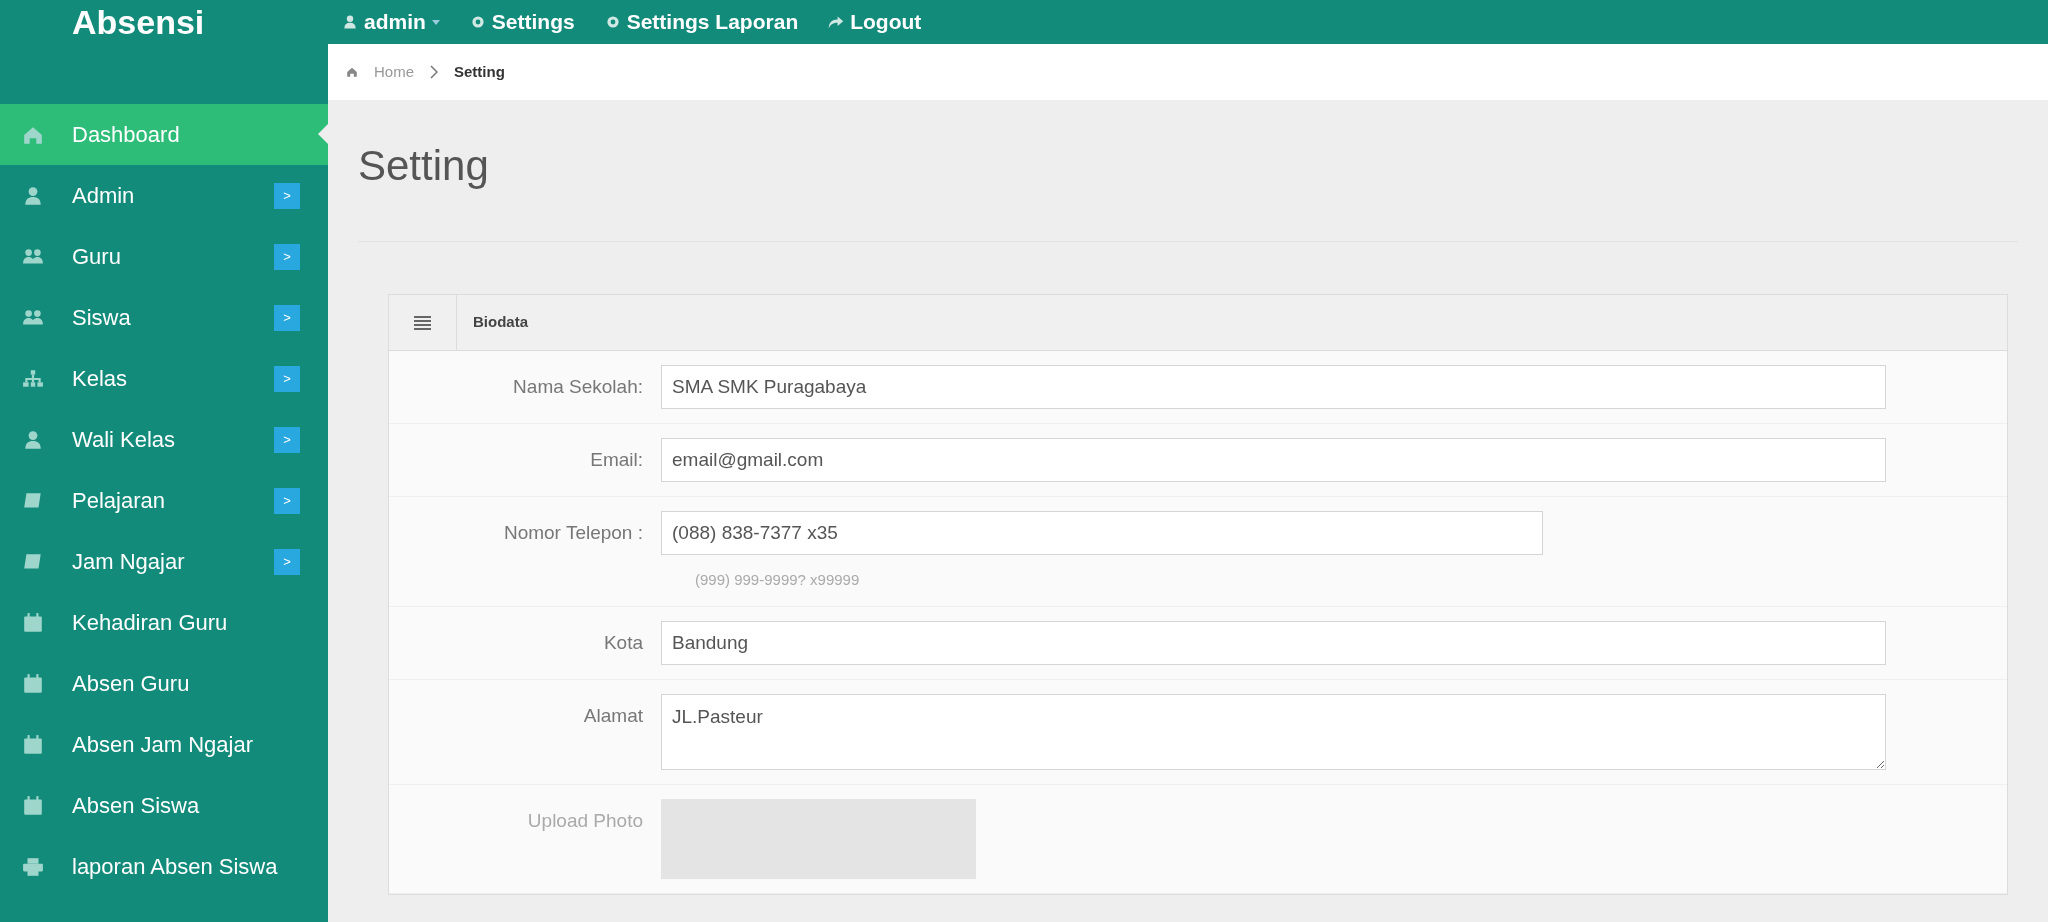 Image resolution: width=2048 pixels, height=922 pixels. Describe the element at coordinates (479, 72) in the screenshot. I see `breadcrumb-link: Setting` at that location.